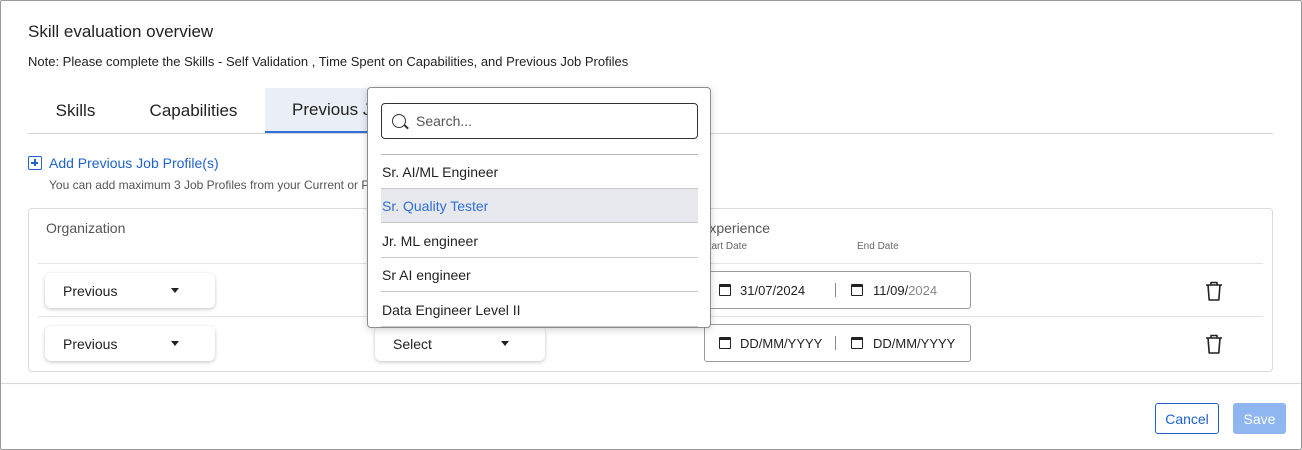  What do you see at coordinates (1259, 418) in the screenshot?
I see `save-button-disabled: Save` at bounding box center [1259, 418].